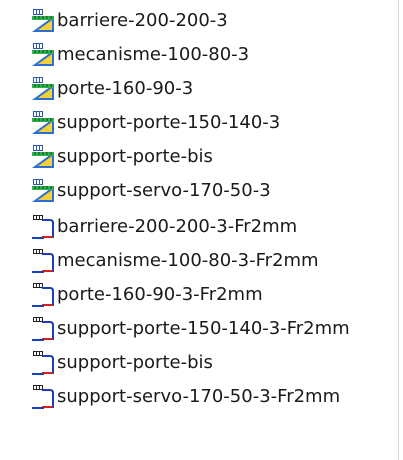  What do you see at coordinates (153, 54) in the screenshot?
I see `file-name-label: mecanisme-100-80-3` at bounding box center [153, 54].